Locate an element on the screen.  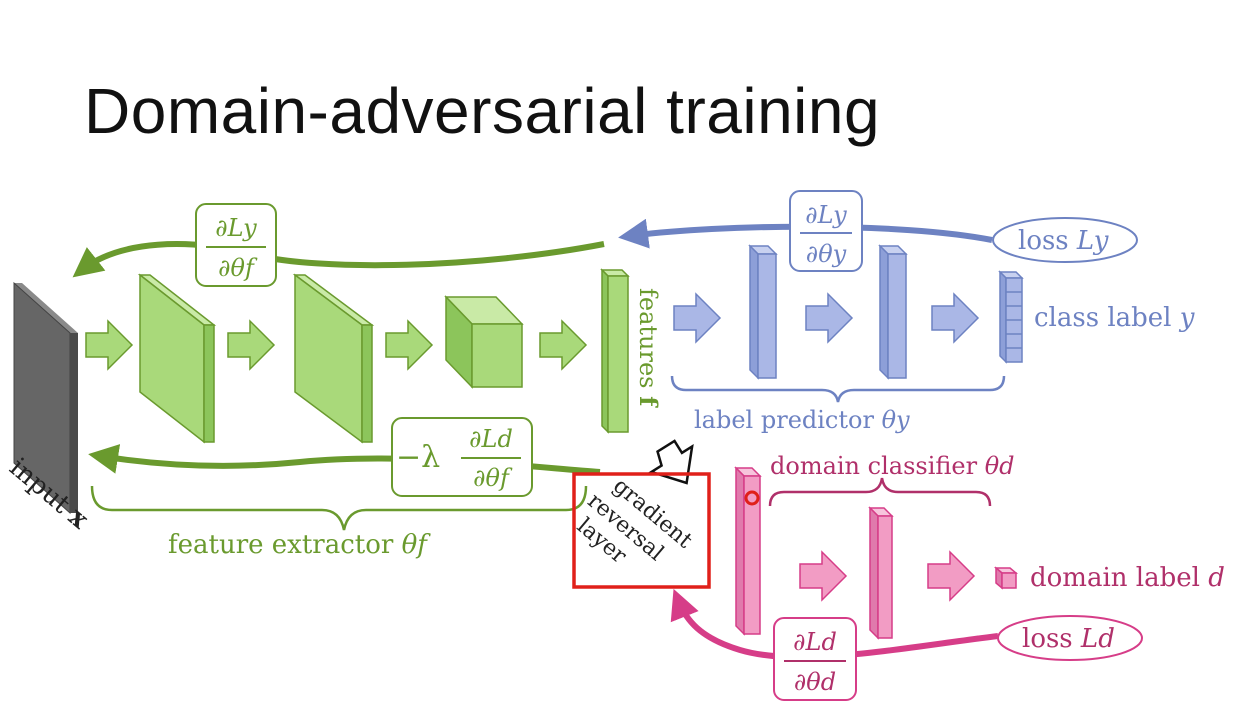
feature-extractor-label: feature extractor θf is located at coordinates (299, 545).